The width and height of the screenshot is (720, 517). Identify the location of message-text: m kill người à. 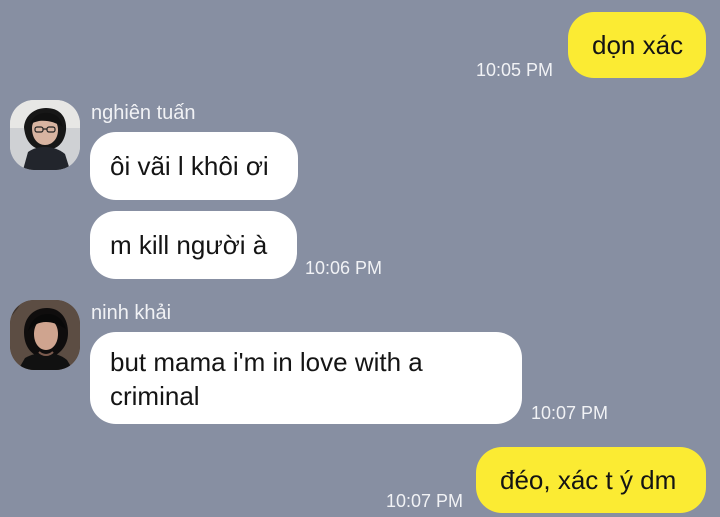
(189, 245).